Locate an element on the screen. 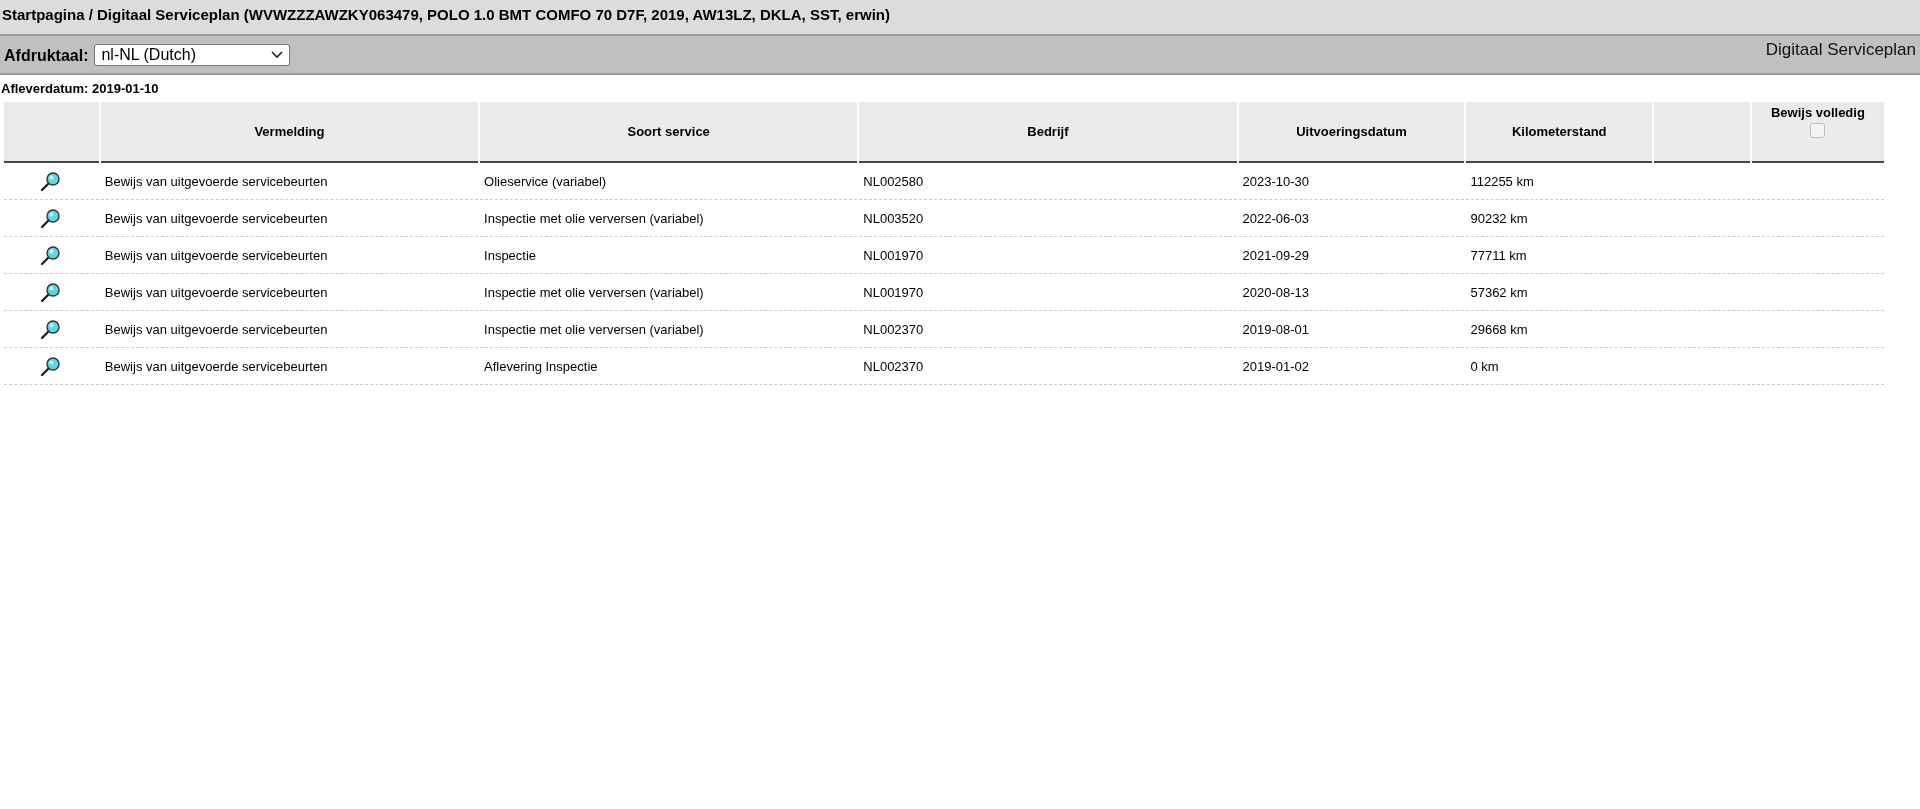  column-header: Vermelding is located at coordinates (289, 132).